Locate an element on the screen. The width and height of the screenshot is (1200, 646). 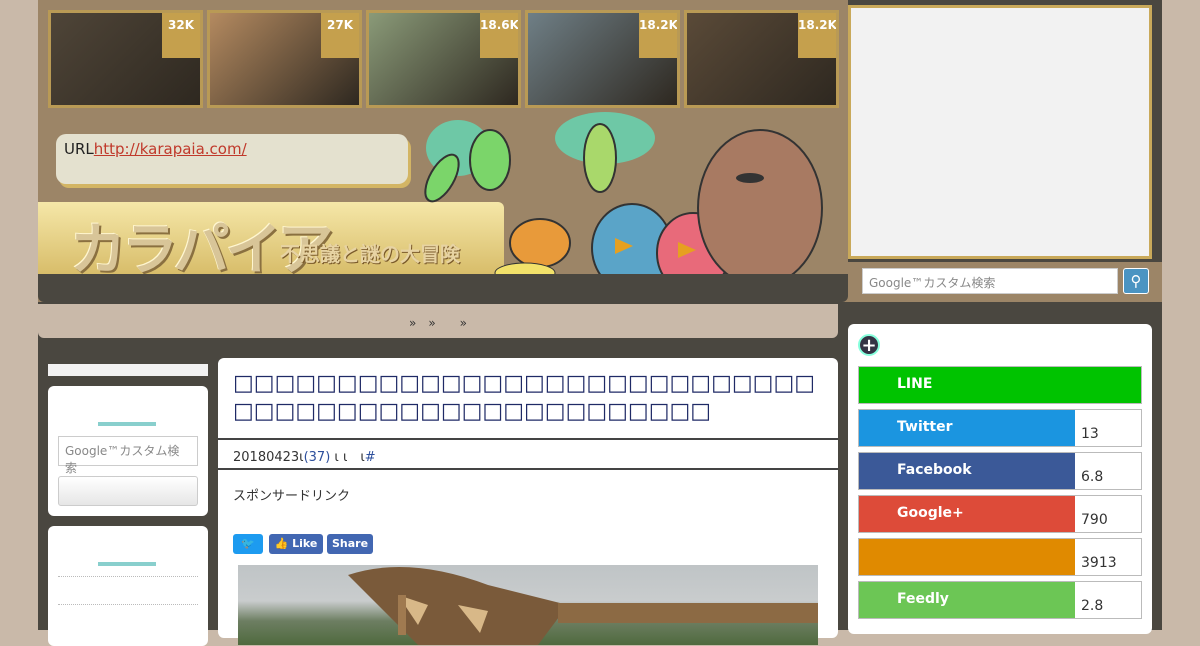
twitter-icon: 🐦 is located at coordinates (248, 543).